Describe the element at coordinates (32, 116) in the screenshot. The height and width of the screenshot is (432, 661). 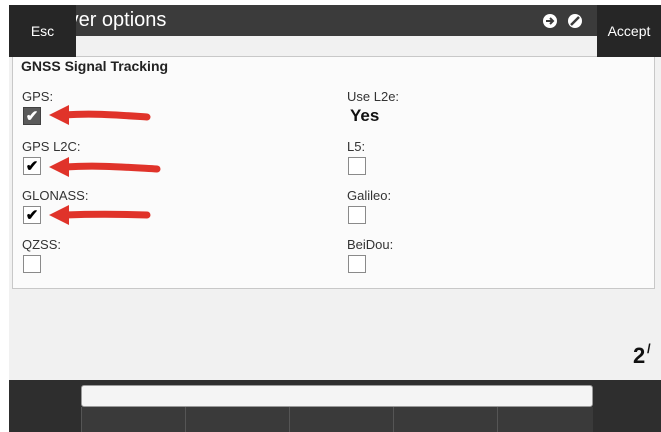
I see `gps-checkbox: ✔` at that location.